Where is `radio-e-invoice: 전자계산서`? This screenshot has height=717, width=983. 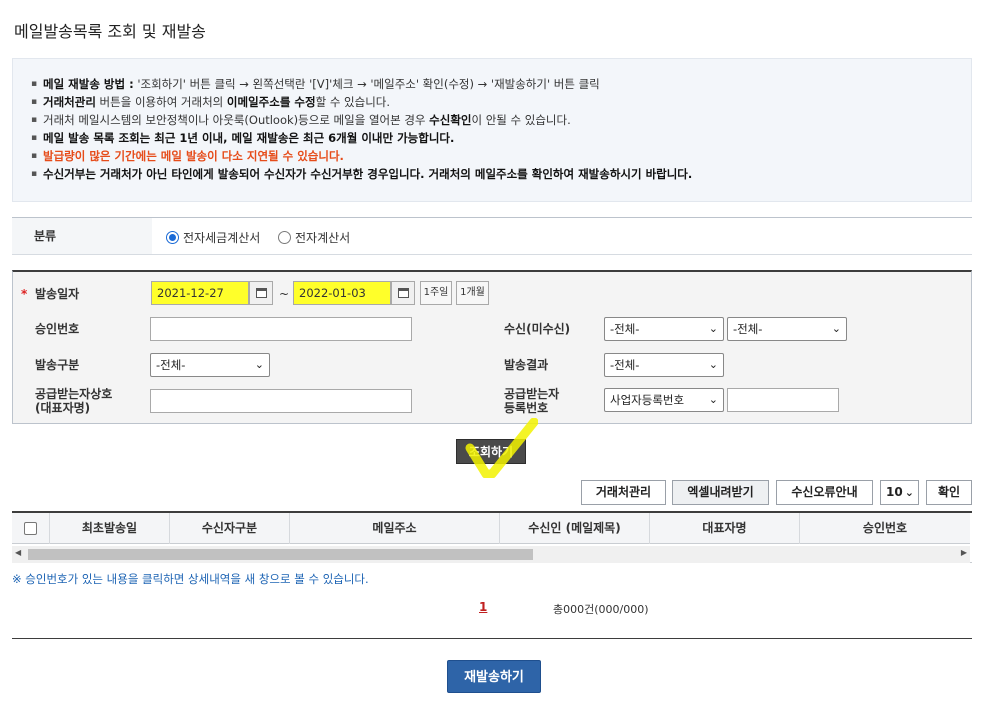 radio-e-invoice: 전자계산서 is located at coordinates (314, 237).